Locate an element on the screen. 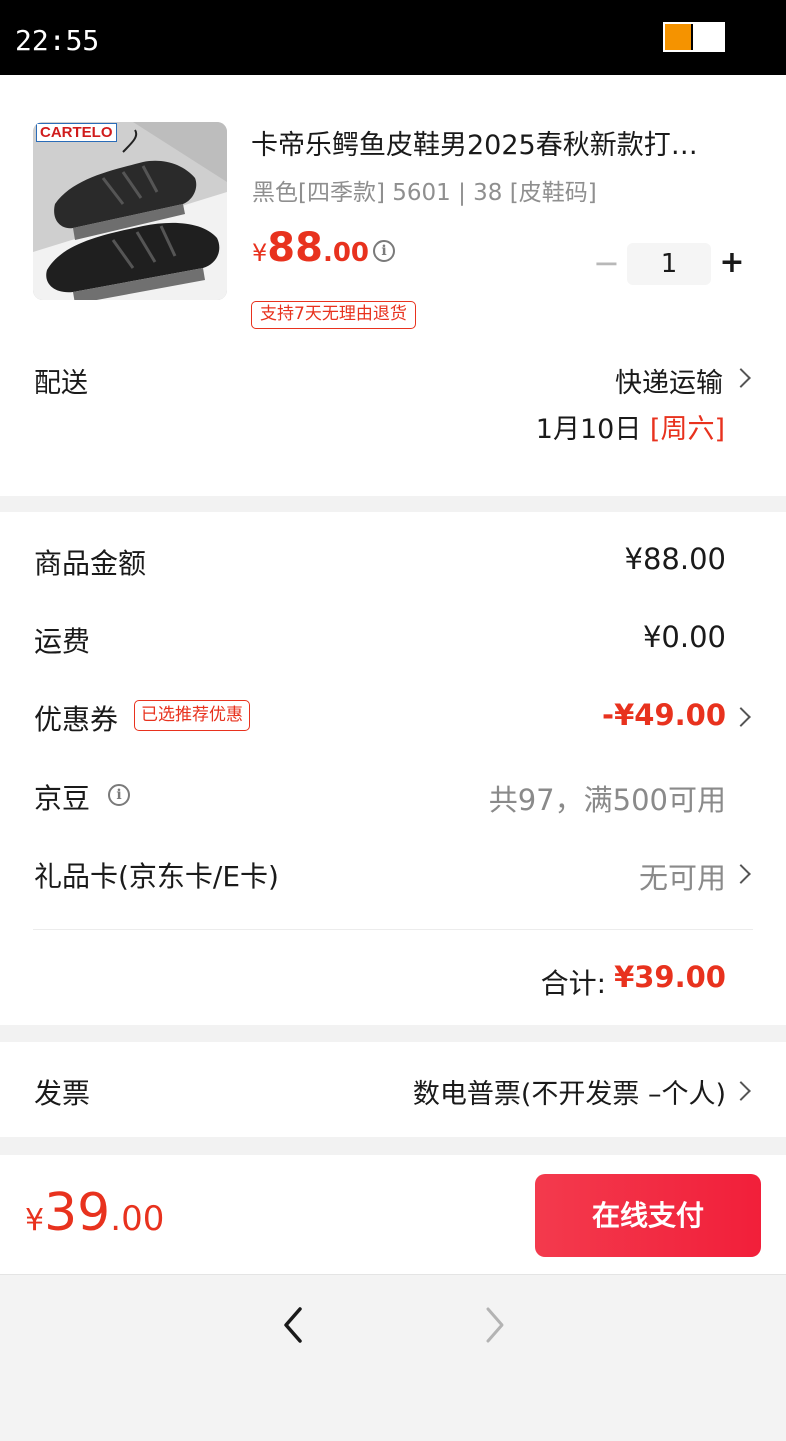  goods-amount-value: ¥88.00 is located at coordinates (675, 559).